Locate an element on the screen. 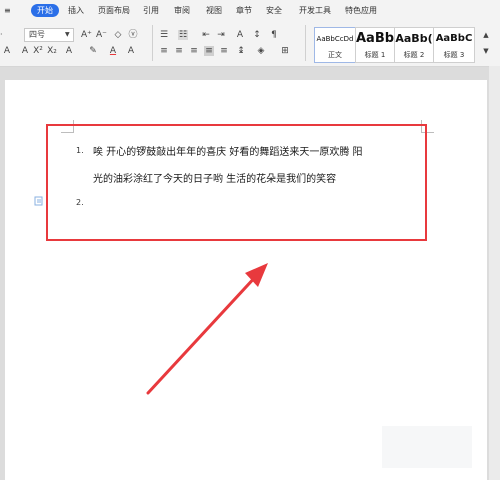 The width and height of the screenshot is (500, 480). watermark-area is located at coordinates (427, 447).